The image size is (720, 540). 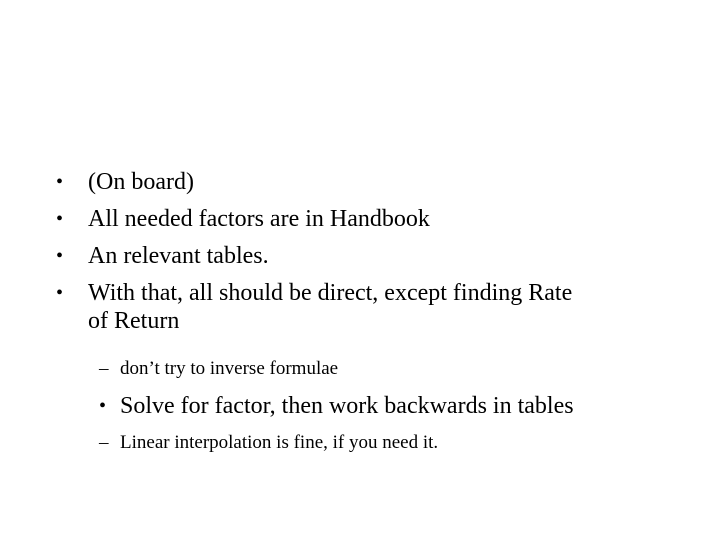 What do you see at coordinates (259, 219) in the screenshot?
I see `bullet-text: All needed factors are in Handbook` at bounding box center [259, 219].